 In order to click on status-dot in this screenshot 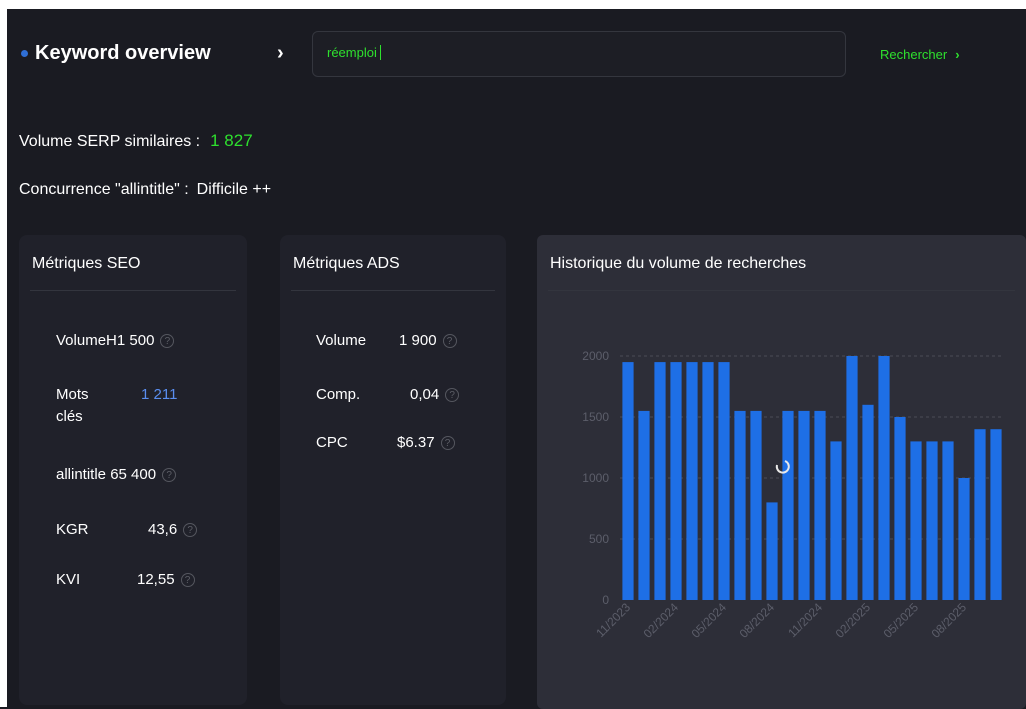, I will do `click(24, 53)`.